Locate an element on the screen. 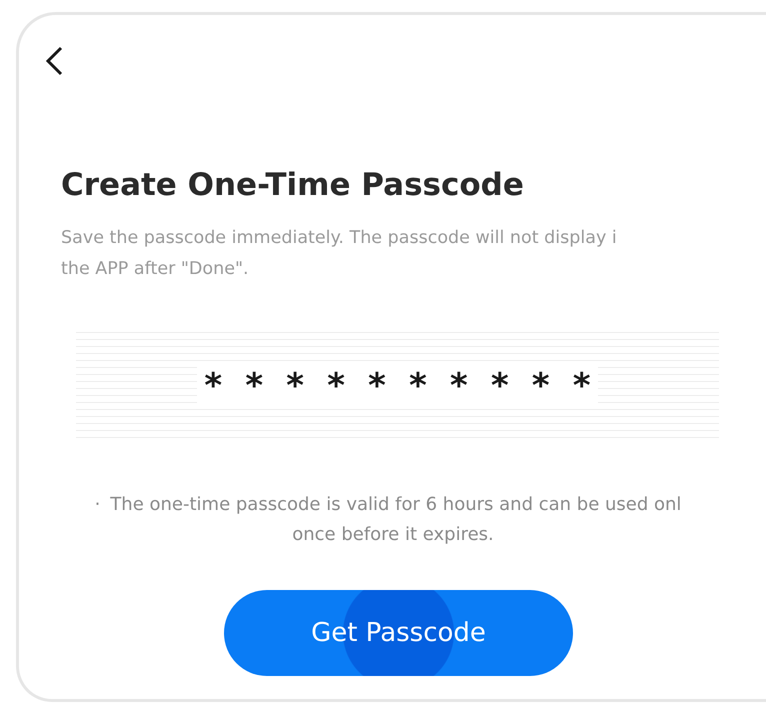 This screenshot has height=711, width=766. back-icon is located at coordinates (54, 61).